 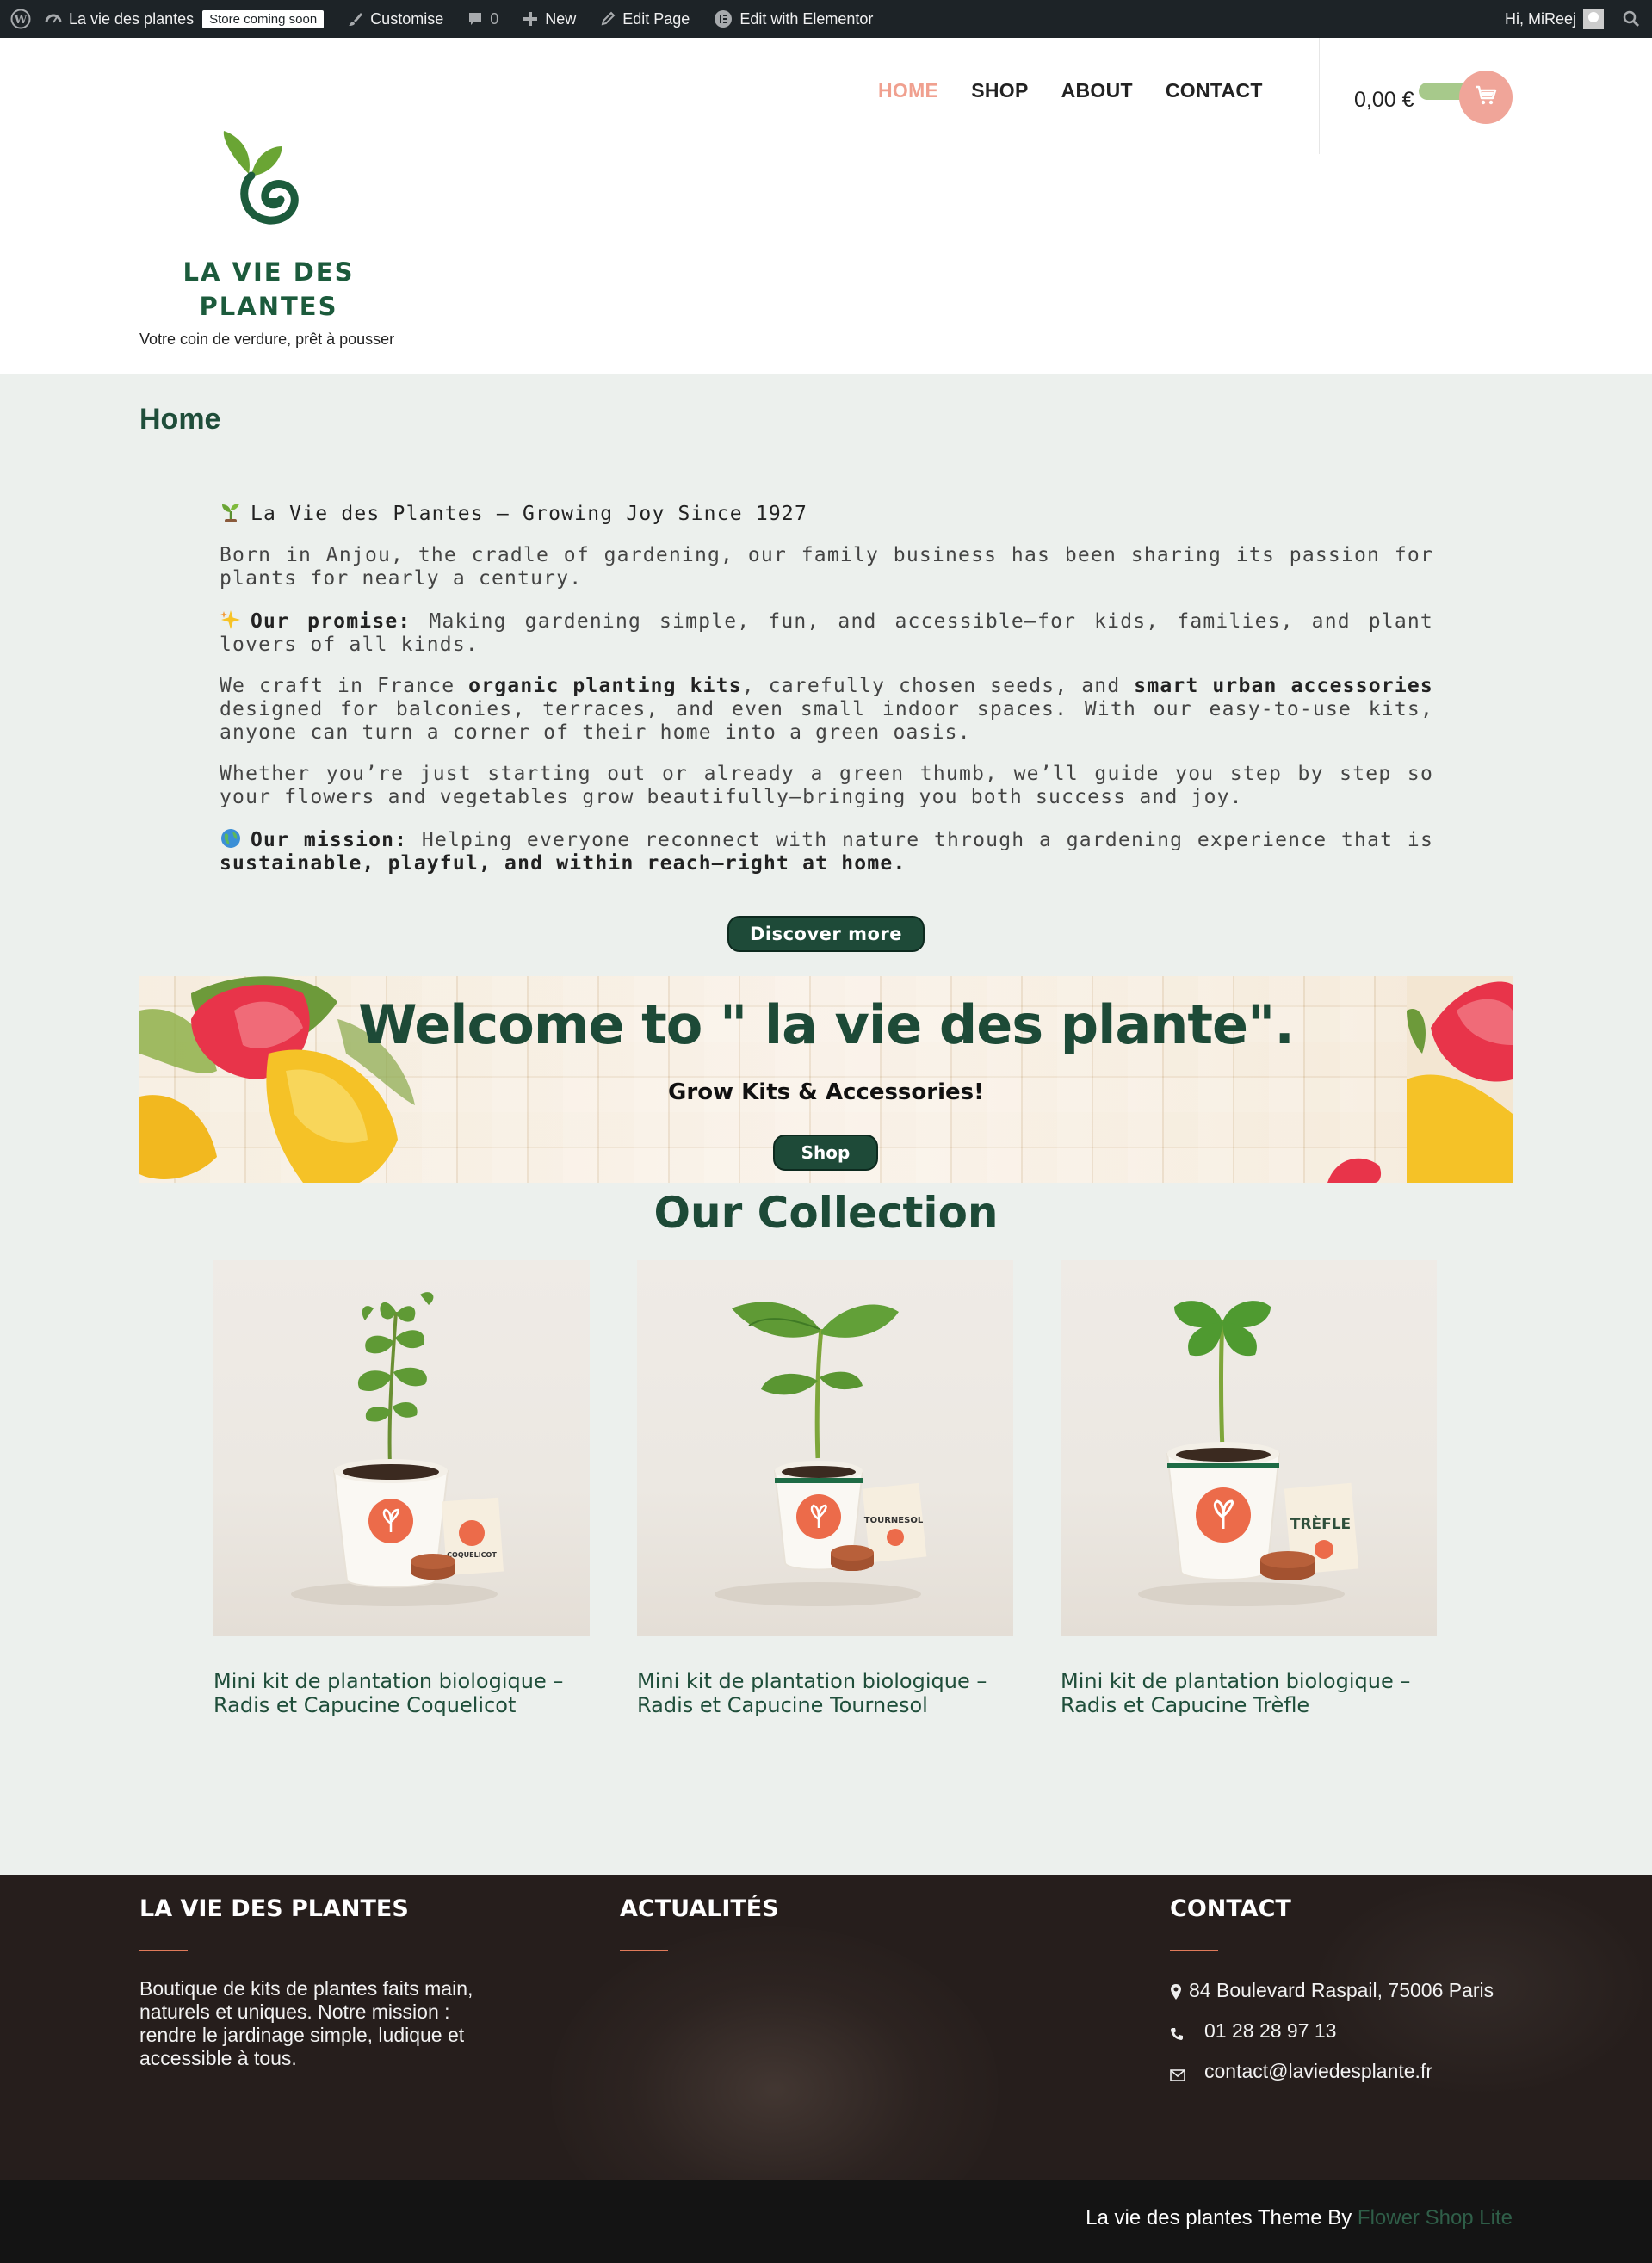 I want to click on email-text: contact@laviedesplante.fr, so click(x=1318, y=2071).